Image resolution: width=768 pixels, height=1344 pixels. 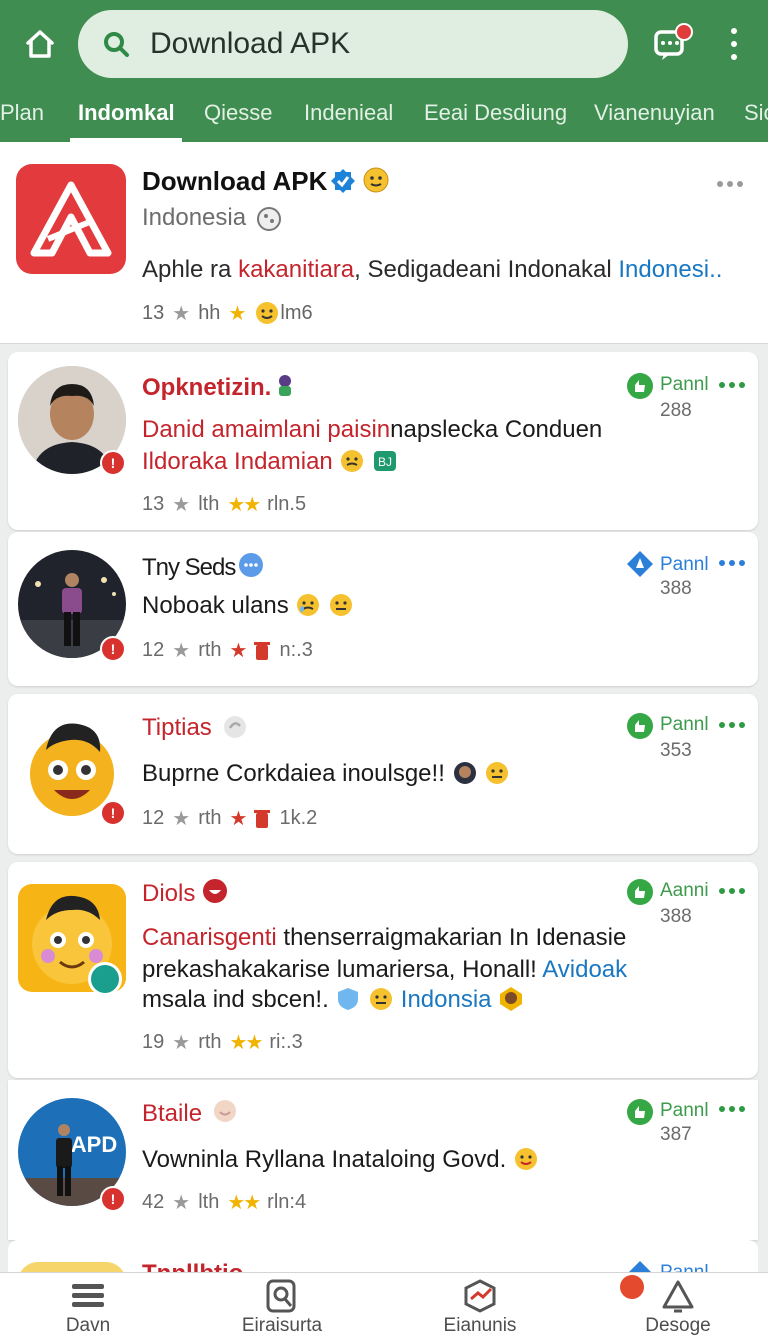 I want to click on nav-label: Eiraisurta, so click(x=282, y=1325).